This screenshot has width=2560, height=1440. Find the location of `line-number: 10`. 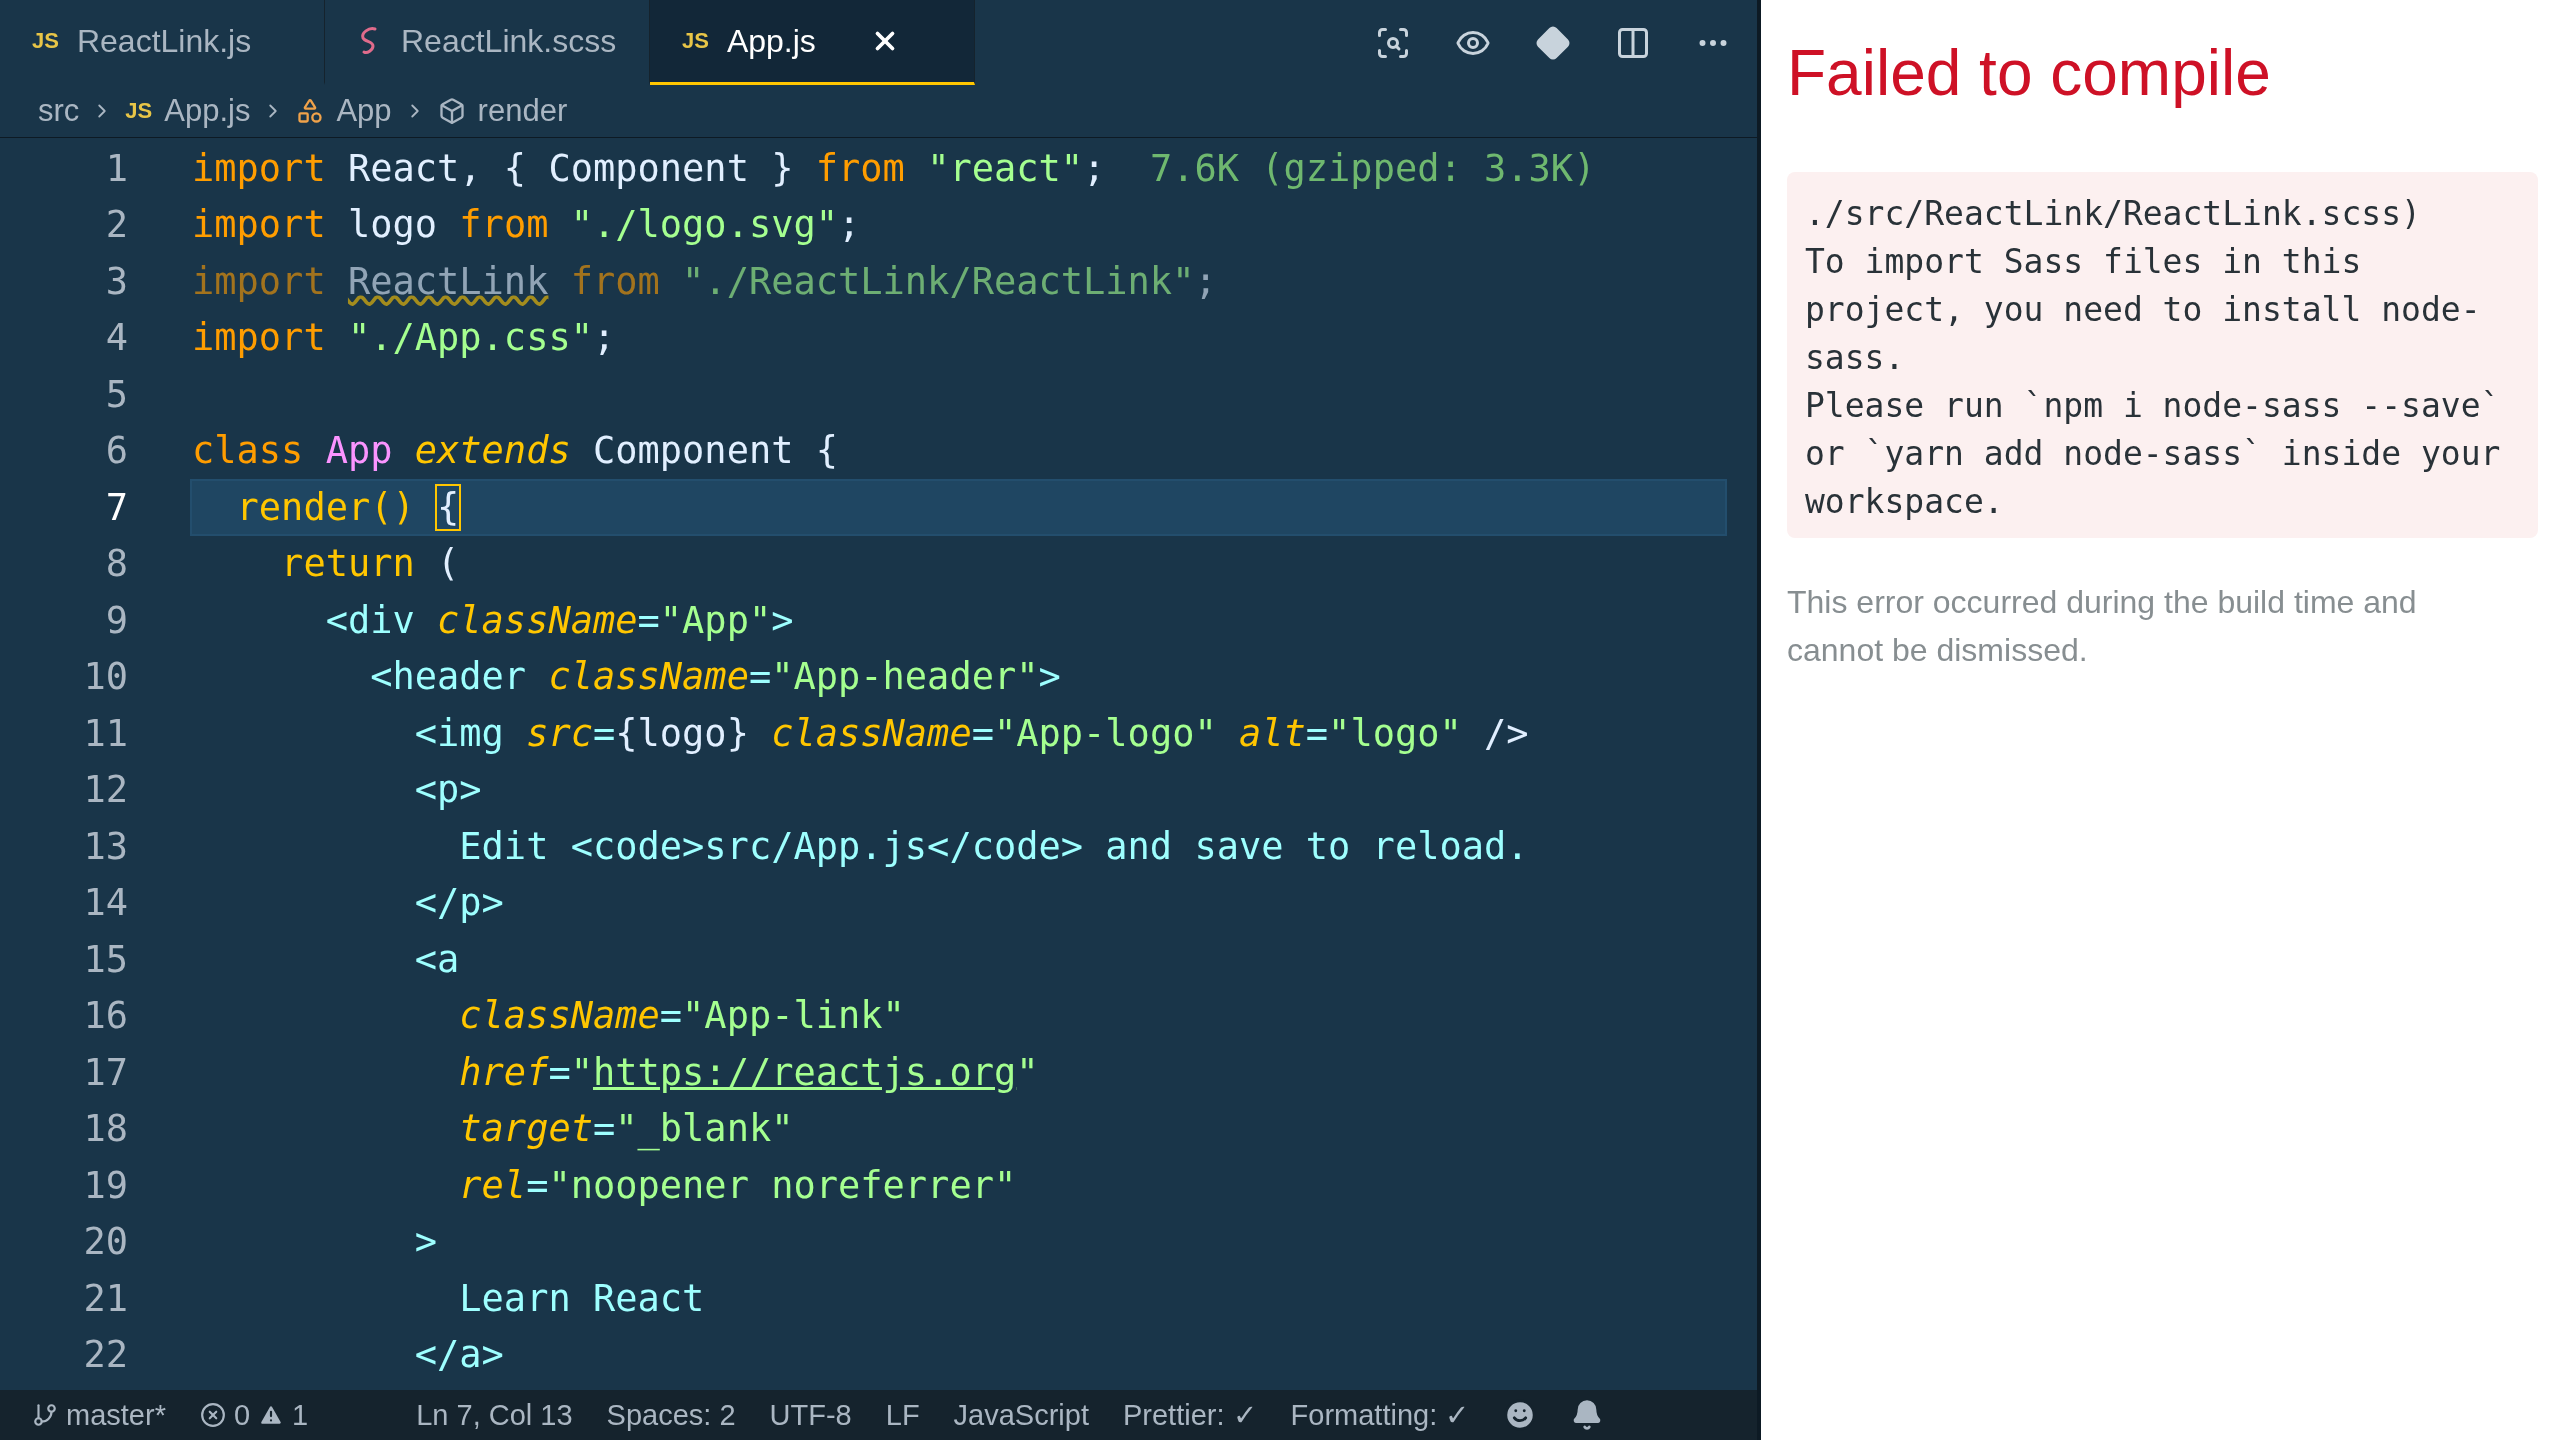

line-number: 10 is located at coordinates (105, 677).